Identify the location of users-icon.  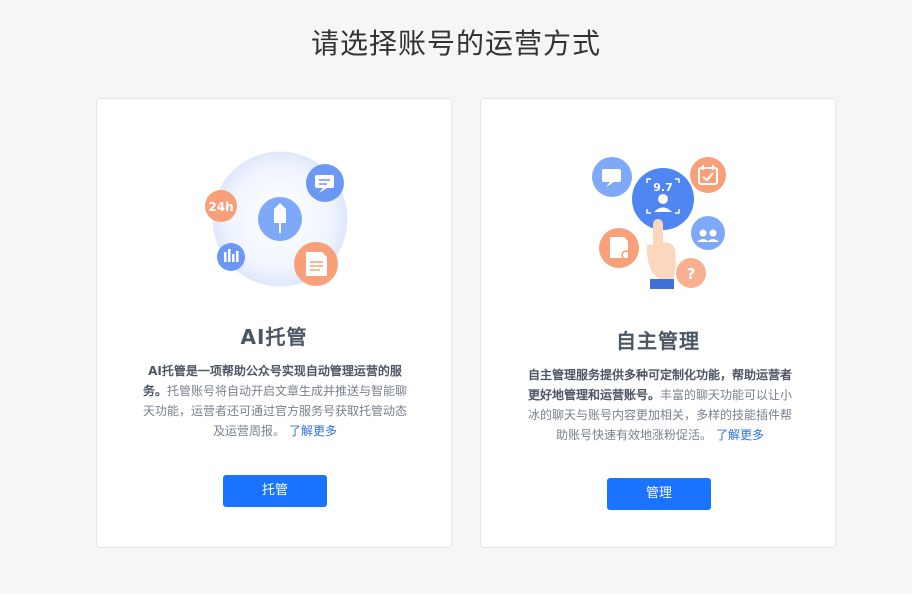
(708, 233).